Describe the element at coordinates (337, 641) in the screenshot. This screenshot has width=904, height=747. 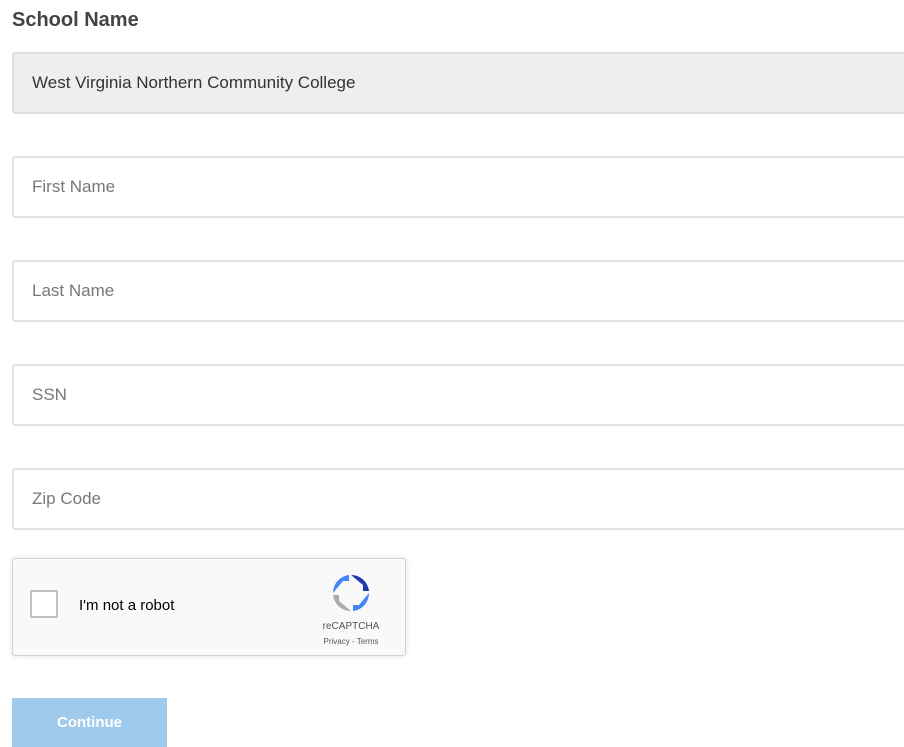
I see `recaptcha-privacy-link: Privacy` at that location.